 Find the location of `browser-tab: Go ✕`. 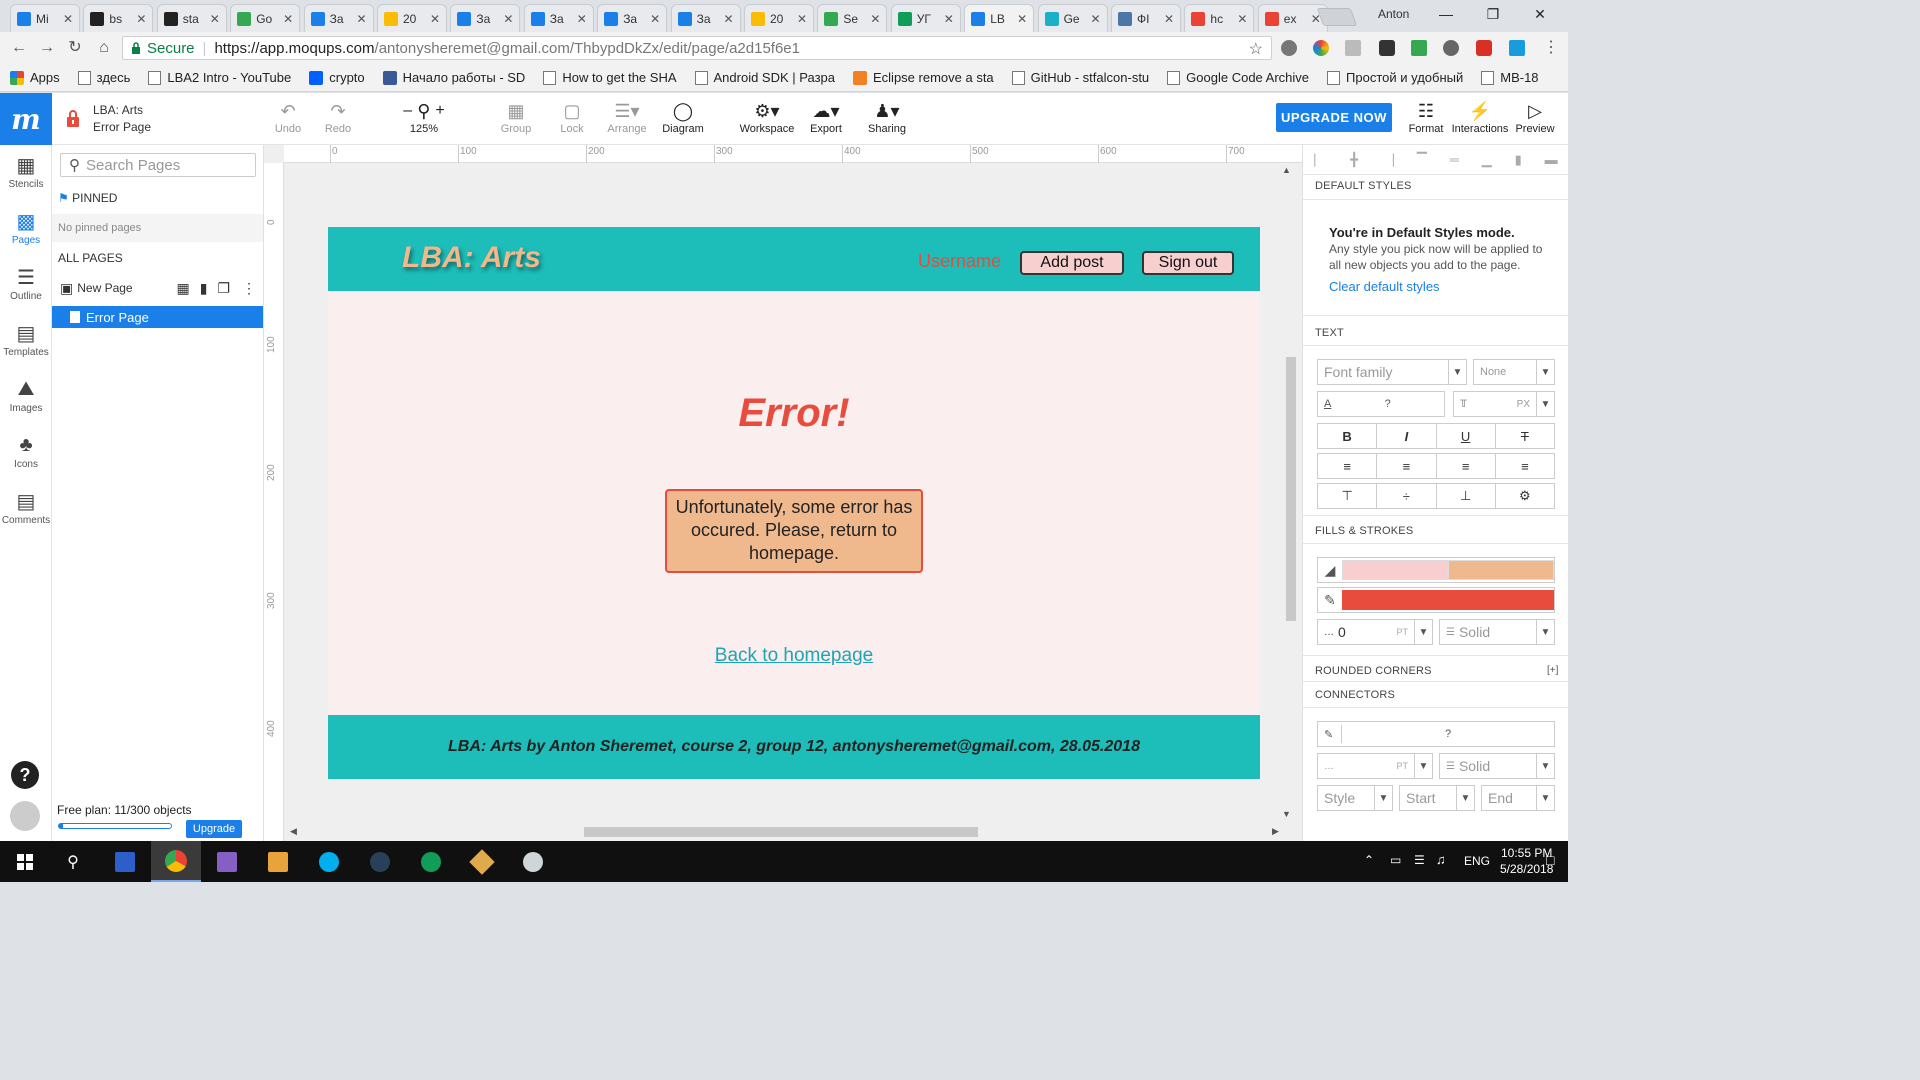

browser-tab: Go ✕ is located at coordinates (265, 18).